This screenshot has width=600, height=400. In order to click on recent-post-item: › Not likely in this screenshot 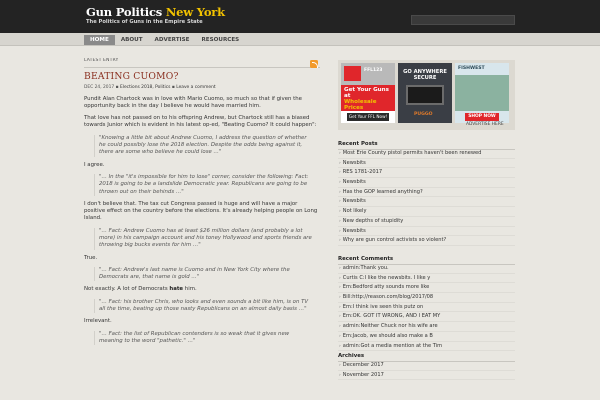, I will do `click(426, 212)`.